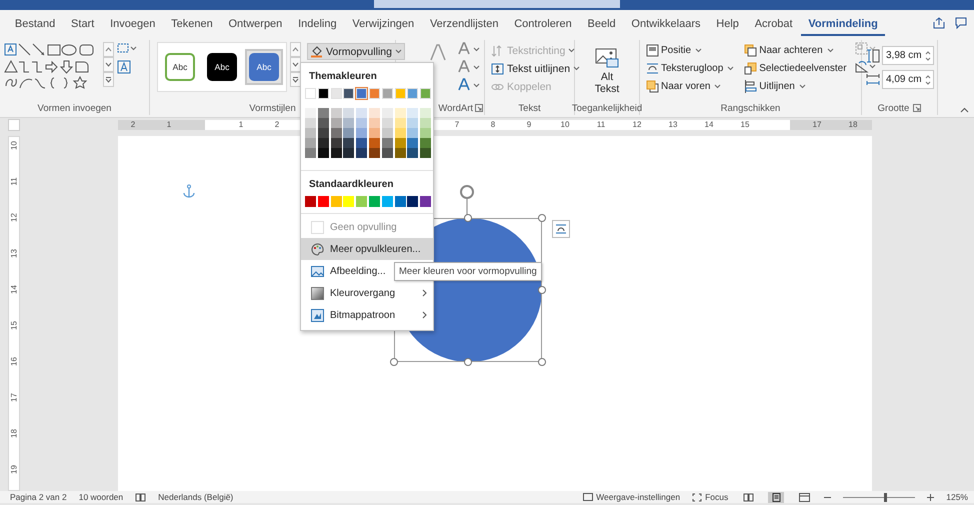 This screenshot has width=974, height=505. I want to click on ribbon-tab: Verzendlijsten, so click(464, 23).